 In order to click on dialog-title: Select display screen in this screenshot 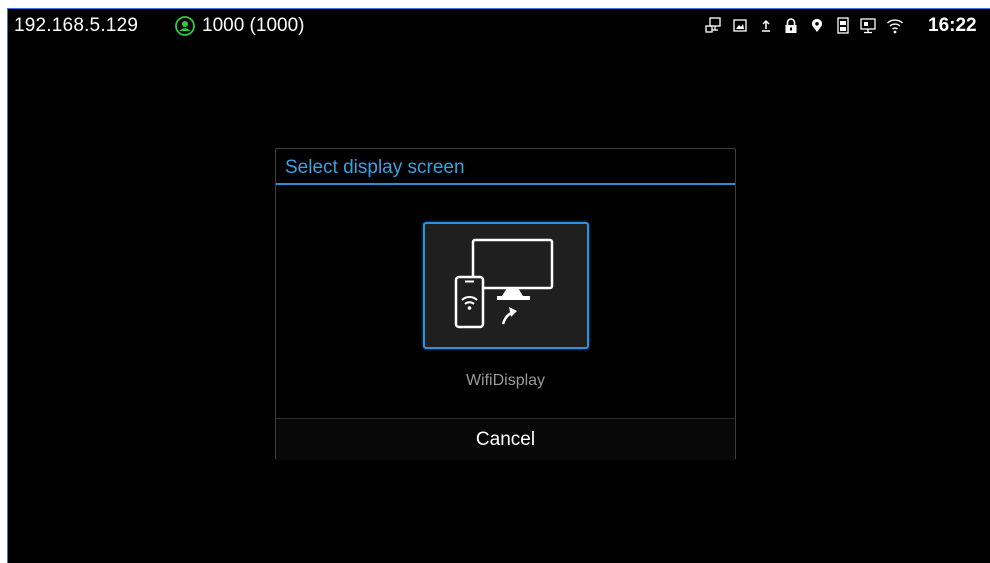, I will do `click(375, 167)`.